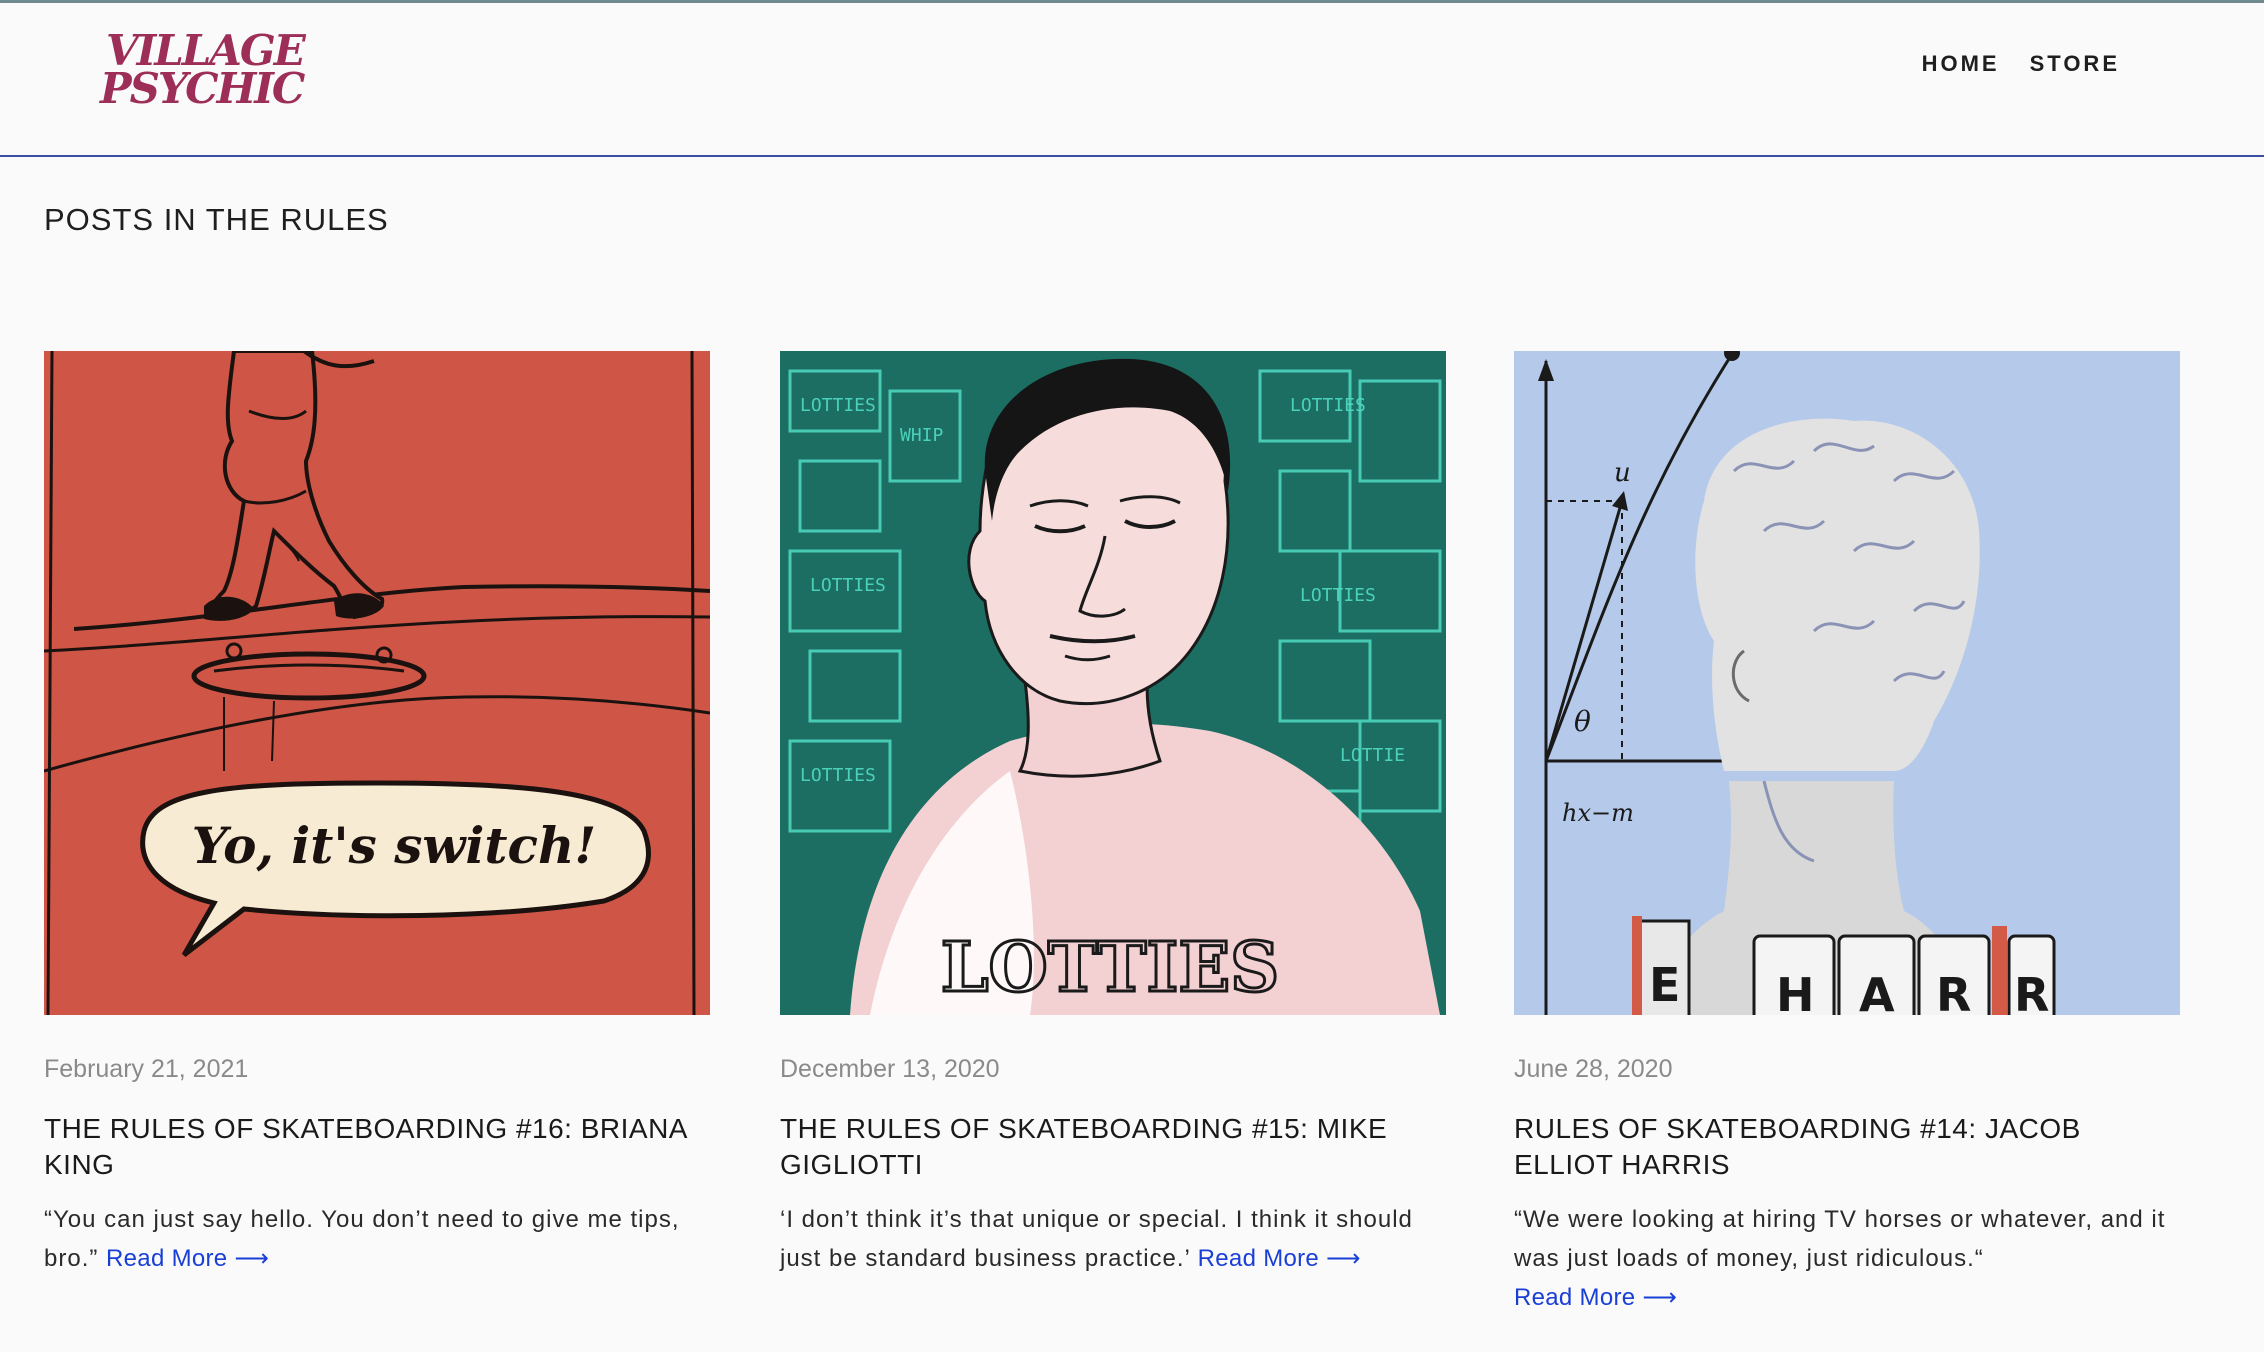 This screenshot has width=2264, height=1352. Describe the element at coordinates (922, 435) in the screenshot. I see `svg-text: WHIP` at that location.